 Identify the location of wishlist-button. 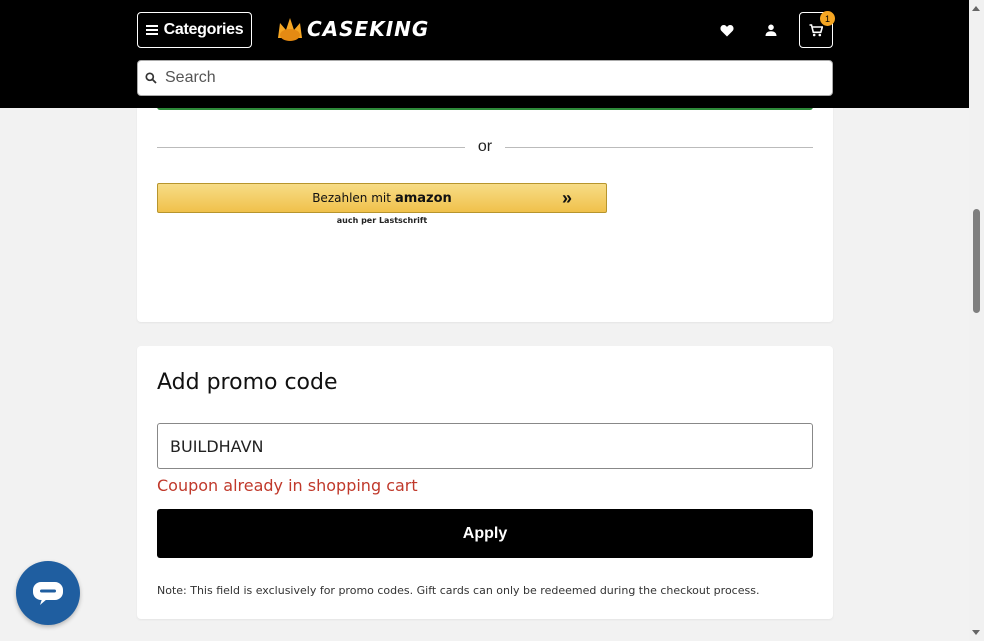
(727, 30).